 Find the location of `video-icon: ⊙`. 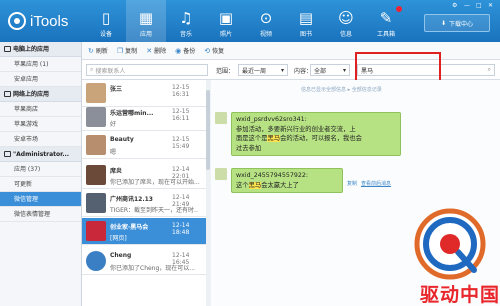

video-icon: ⊙ is located at coordinates (266, 18).